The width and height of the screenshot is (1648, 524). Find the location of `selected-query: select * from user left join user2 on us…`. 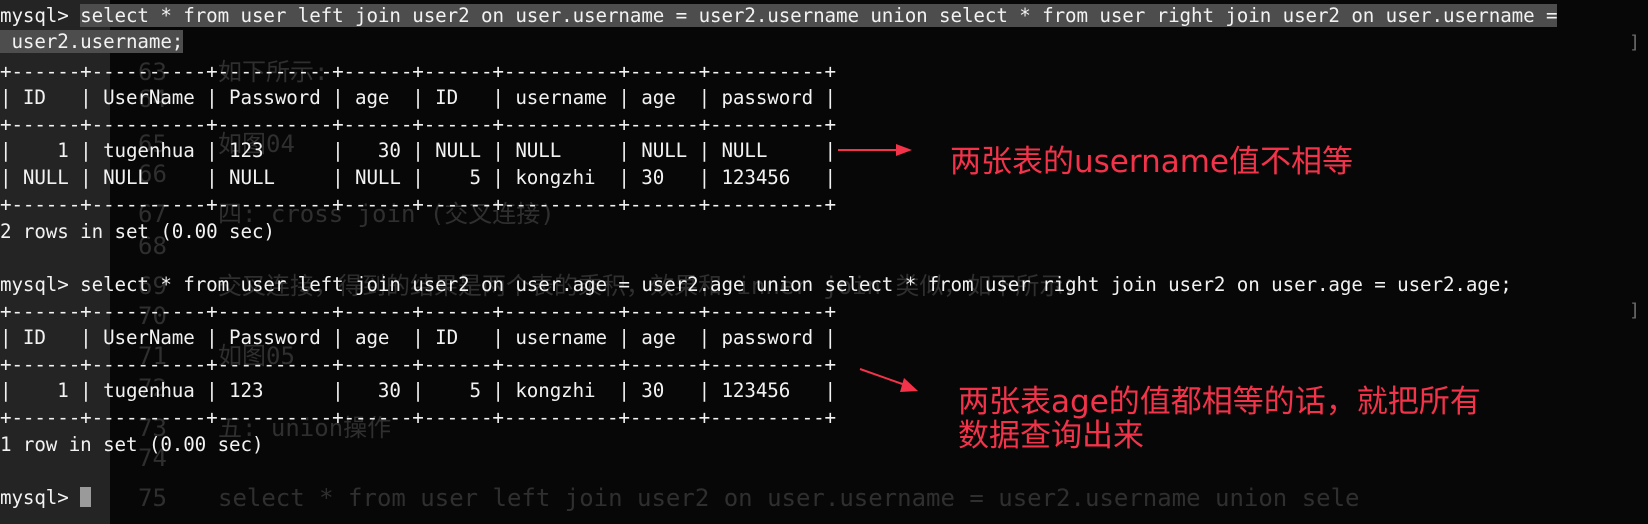

selected-query: select * from user left join user2 on us… is located at coordinates (819, 15).